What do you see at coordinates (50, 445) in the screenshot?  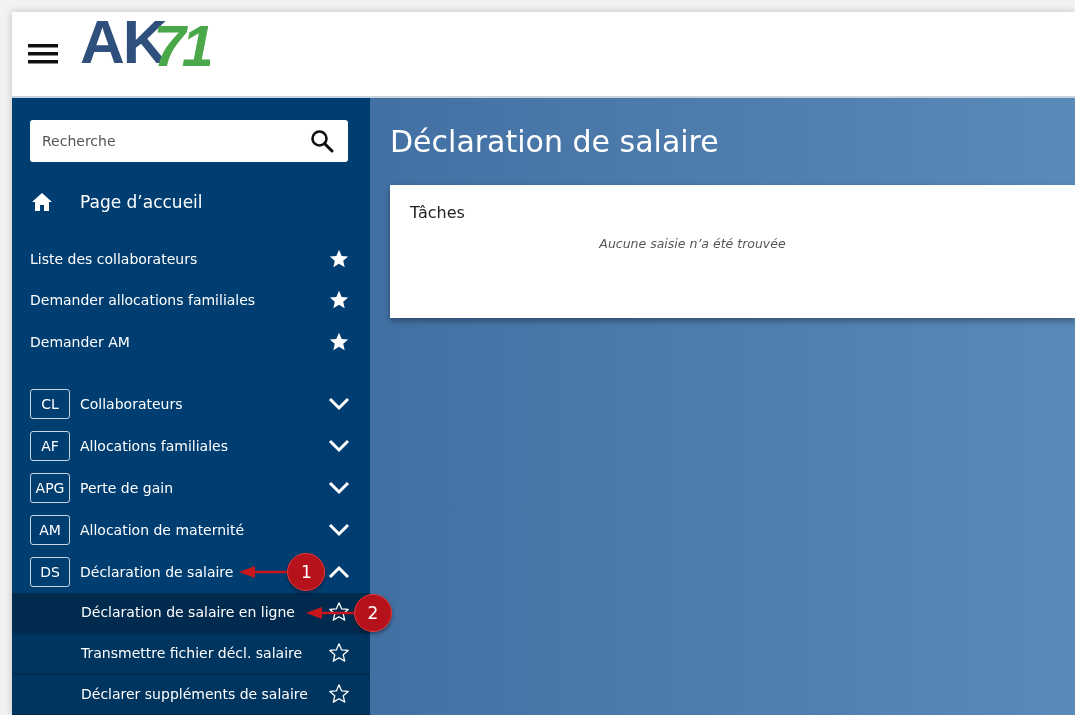 I see `section-code: AF` at bounding box center [50, 445].